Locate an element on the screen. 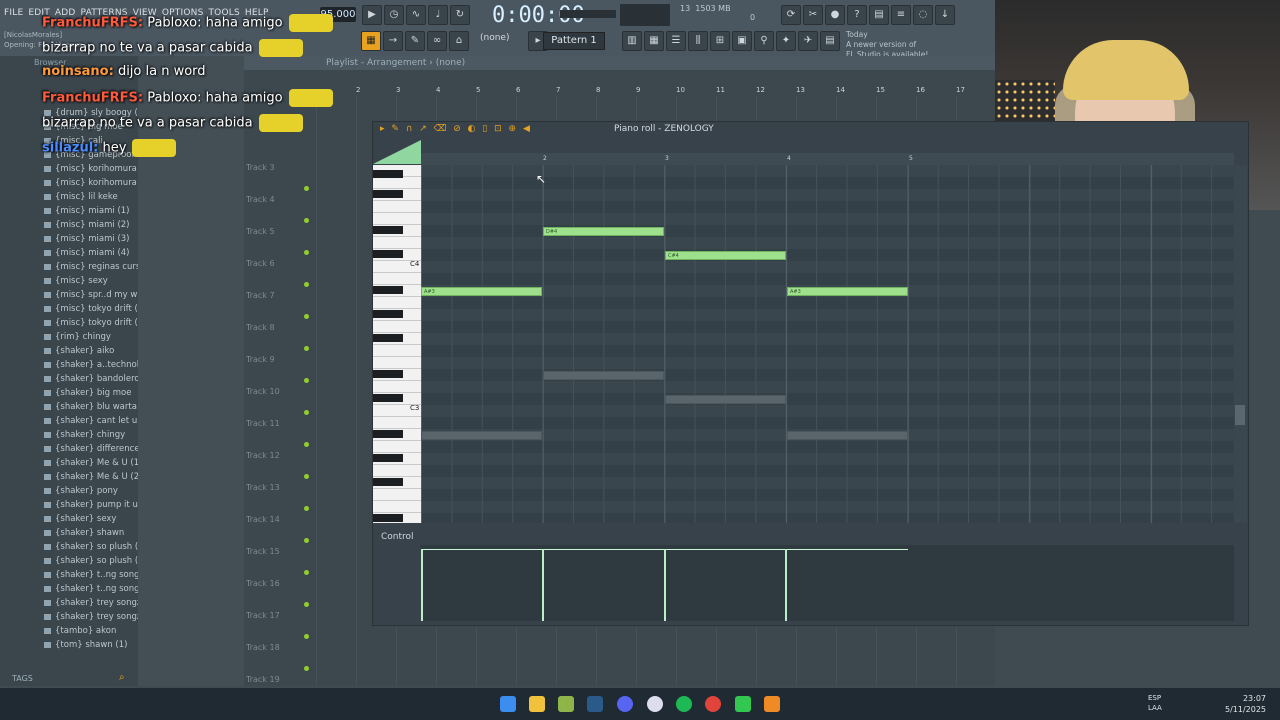 The image size is (1280, 720). search-icon: ⌕ is located at coordinates (122, 677).